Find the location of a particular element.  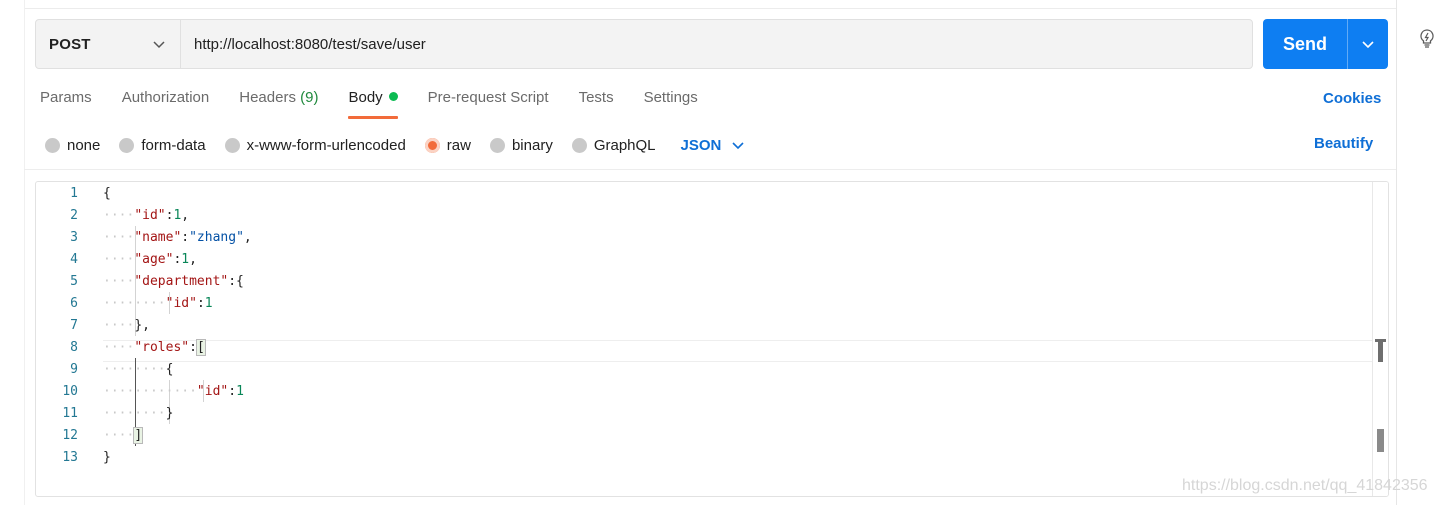

body-type-binary: binary is located at coordinates (521, 145).